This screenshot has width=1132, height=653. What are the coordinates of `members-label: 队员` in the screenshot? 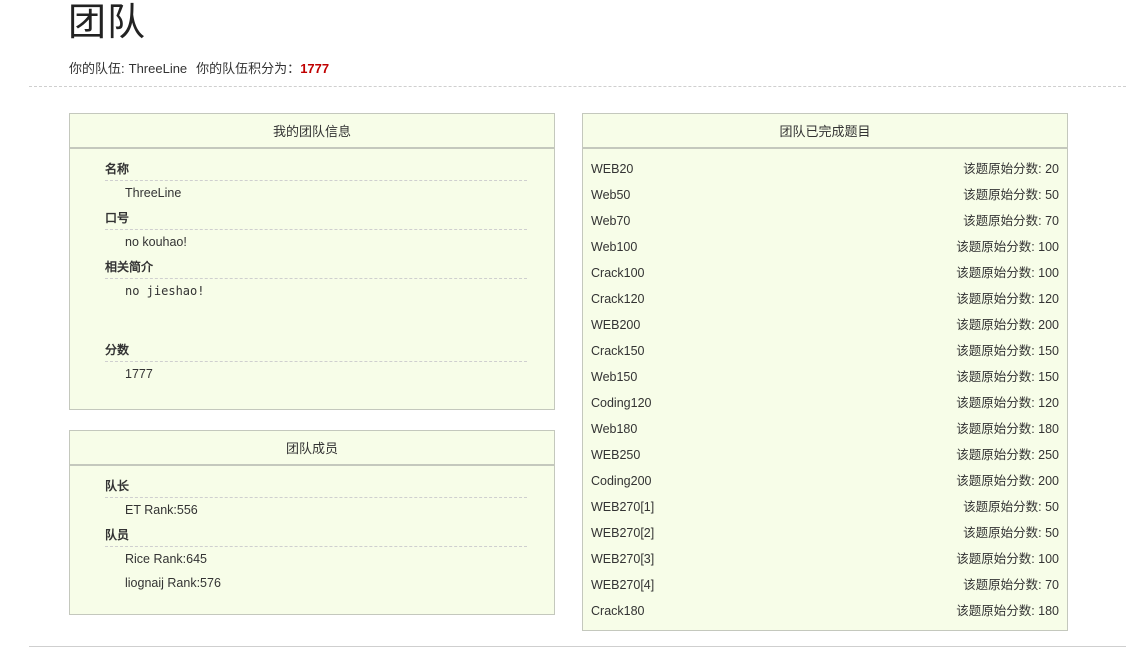 It's located at (316, 536).